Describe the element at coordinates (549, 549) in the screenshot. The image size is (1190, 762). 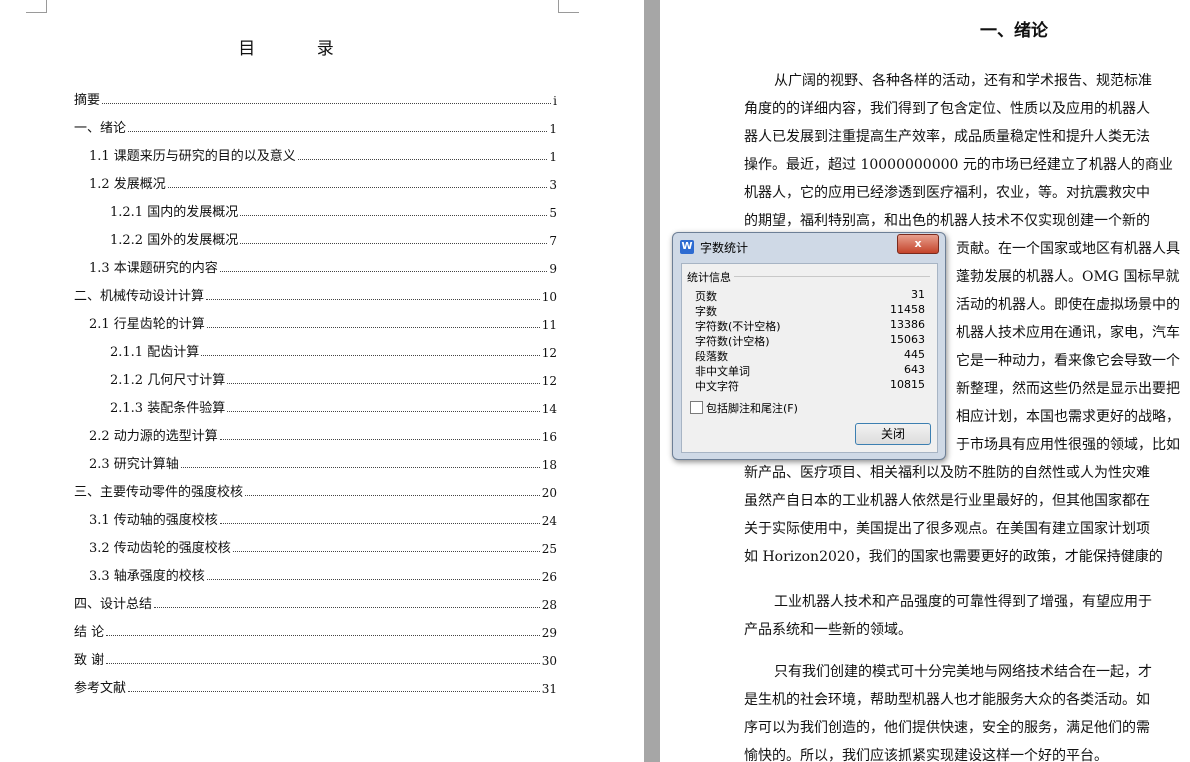
I see `toc-entry-page: 25` at that location.